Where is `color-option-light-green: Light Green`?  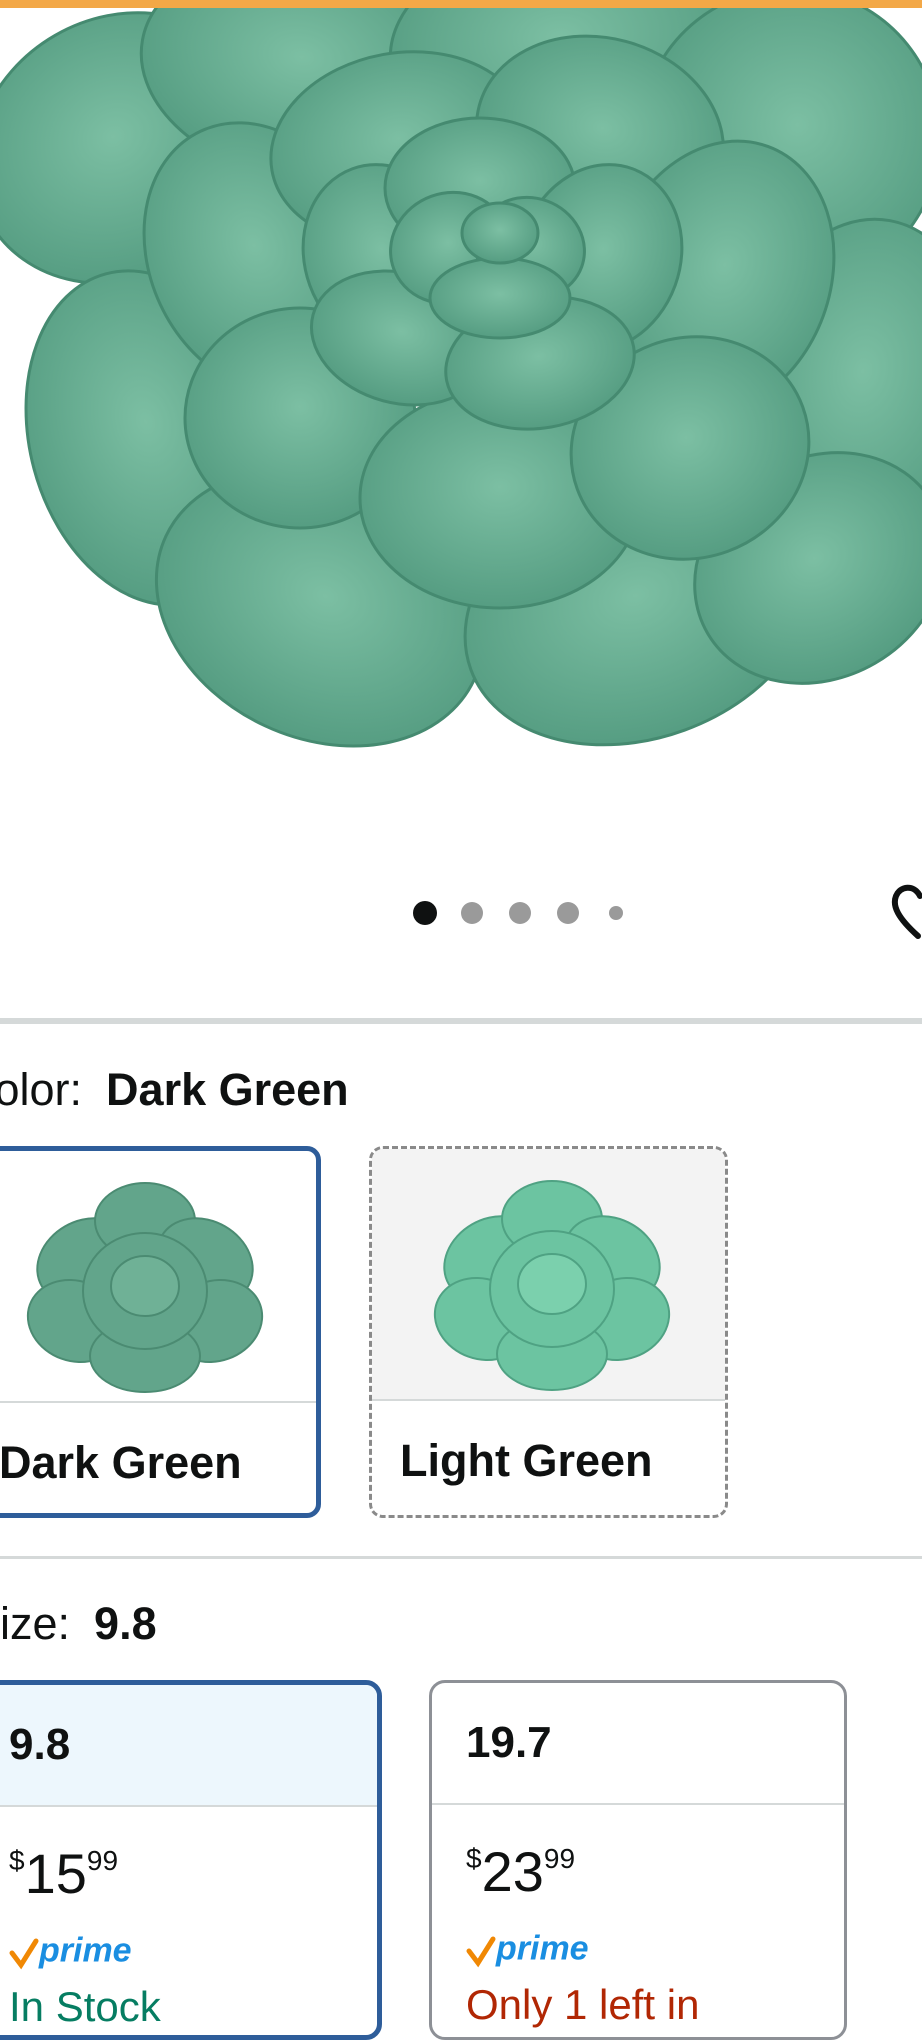 color-option-light-green: Light Green is located at coordinates (548, 1332).